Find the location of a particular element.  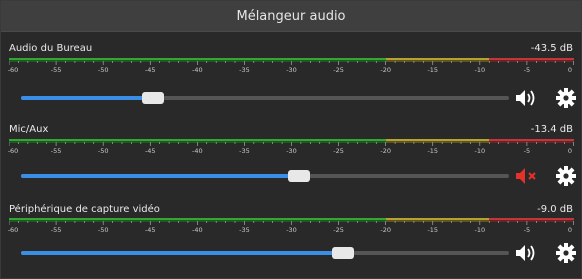

track-name: Mic/Aux is located at coordinates (29, 129).